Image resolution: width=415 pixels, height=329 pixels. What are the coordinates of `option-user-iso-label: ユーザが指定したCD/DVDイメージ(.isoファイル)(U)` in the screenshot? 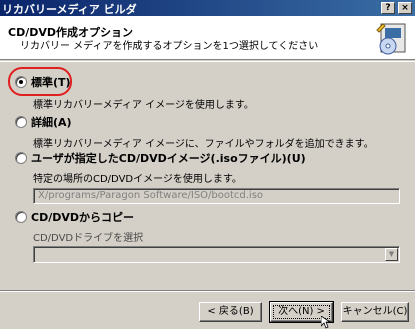 It's located at (168, 158).